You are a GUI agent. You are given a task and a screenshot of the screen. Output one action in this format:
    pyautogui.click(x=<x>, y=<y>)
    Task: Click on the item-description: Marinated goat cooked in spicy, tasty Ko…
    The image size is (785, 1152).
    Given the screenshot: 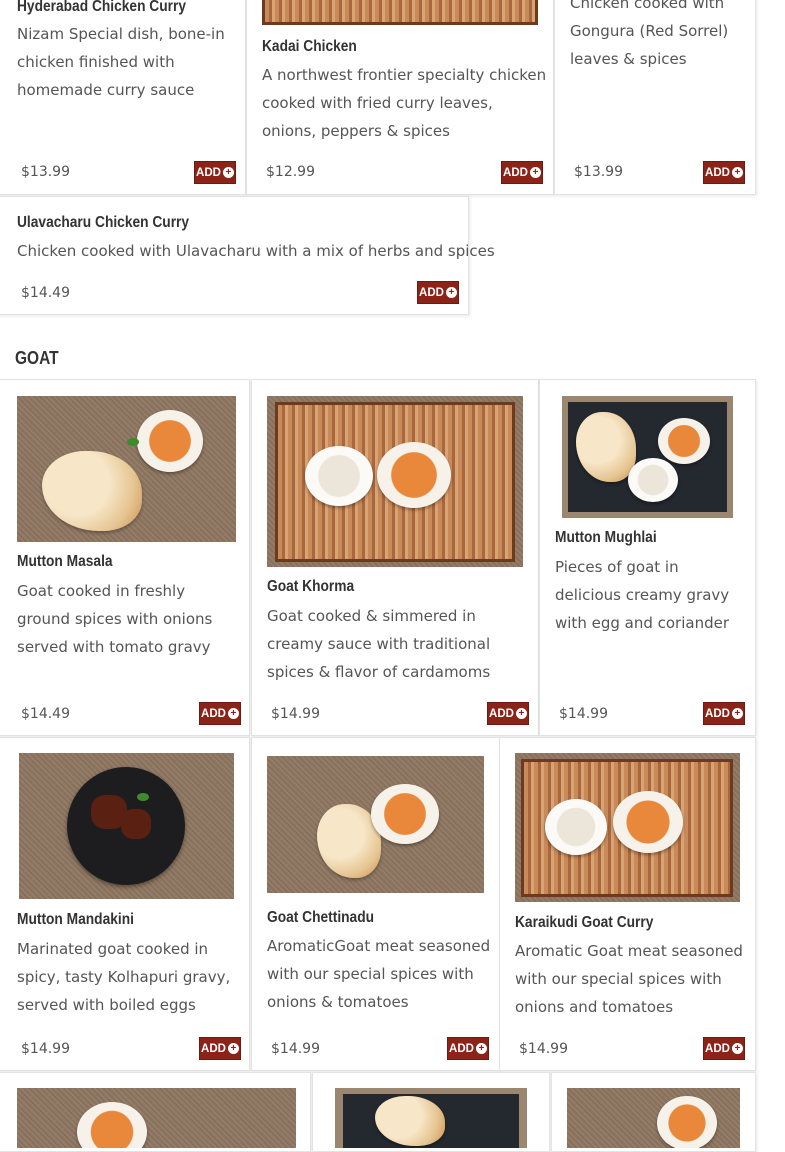 What is the action you would take?
    pyautogui.click(x=124, y=977)
    